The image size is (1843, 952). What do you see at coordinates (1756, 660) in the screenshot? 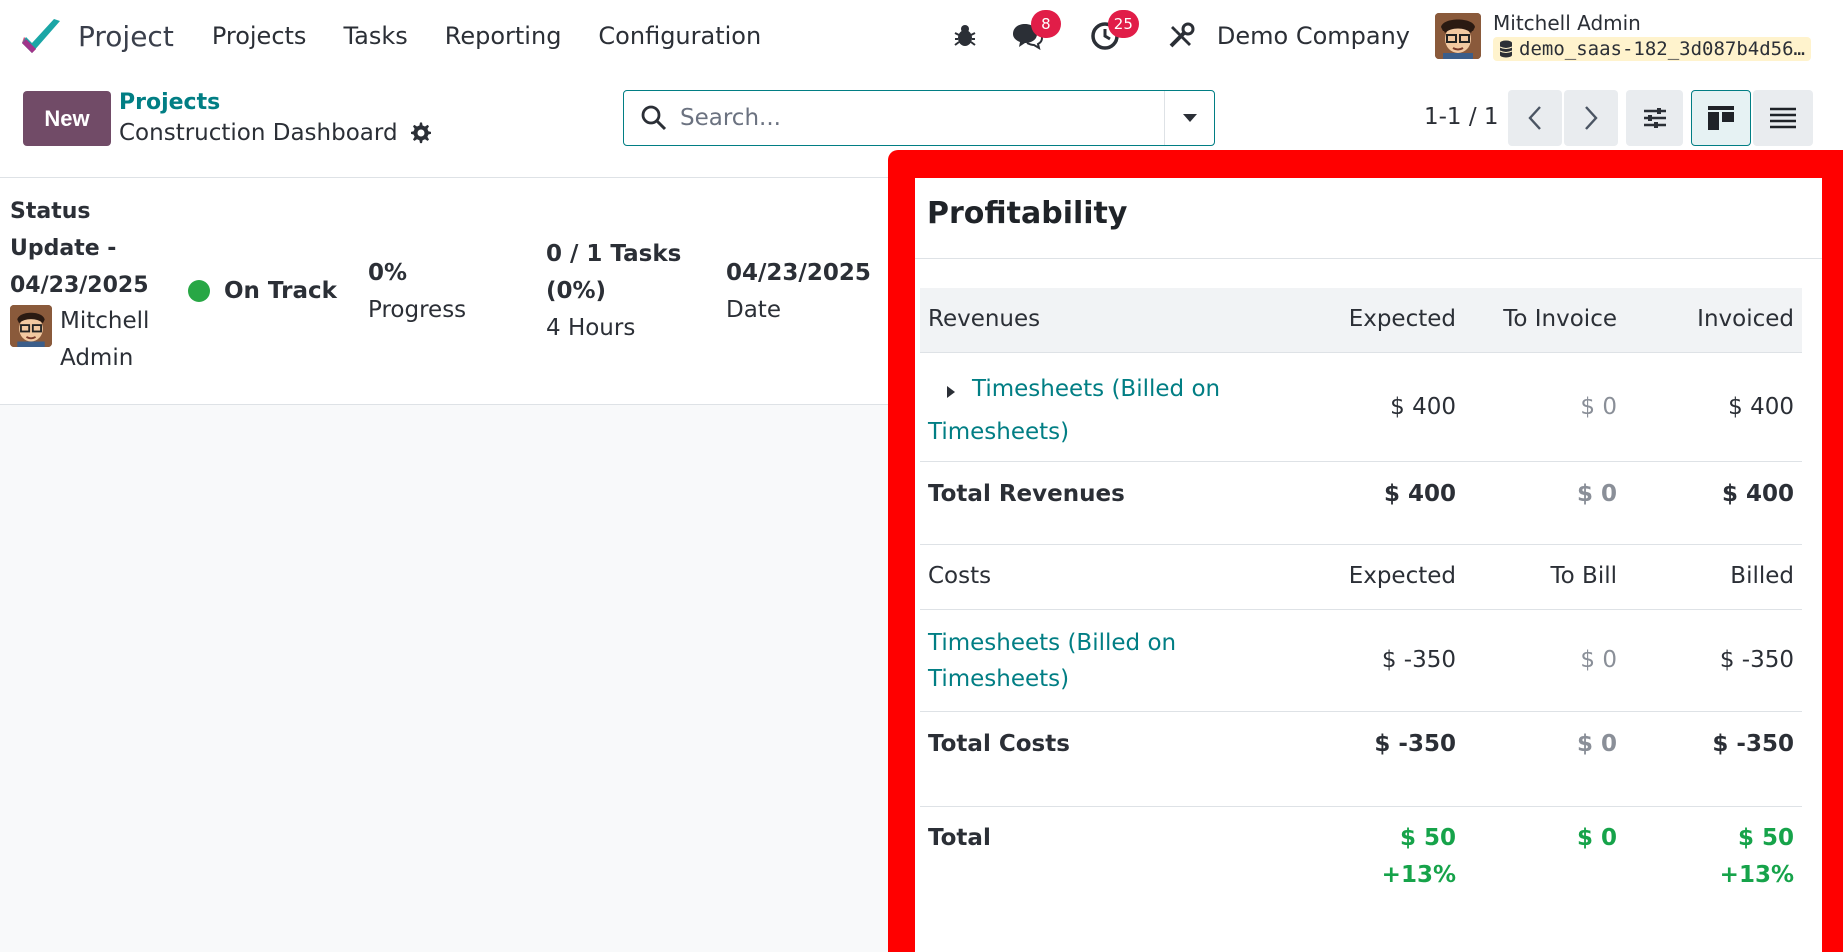
I see `cost-billed-value: $ -350` at bounding box center [1756, 660].